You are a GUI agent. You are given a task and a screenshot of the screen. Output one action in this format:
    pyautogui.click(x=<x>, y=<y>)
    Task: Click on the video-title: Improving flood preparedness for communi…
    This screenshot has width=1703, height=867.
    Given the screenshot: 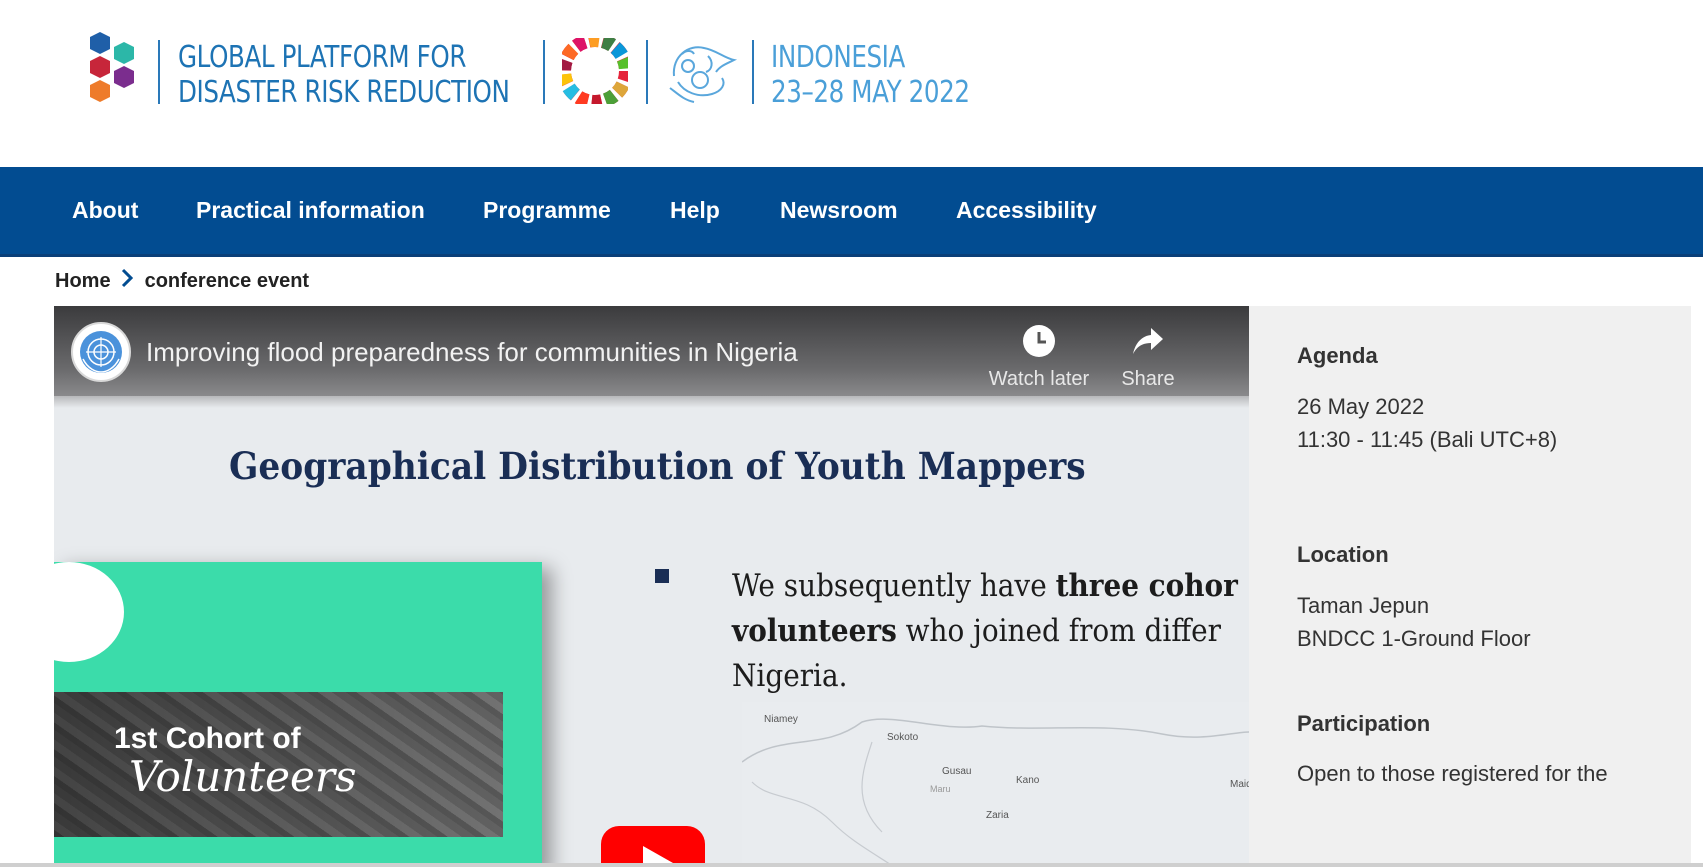 What is the action you would take?
    pyautogui.click(x=472, y=352)
    